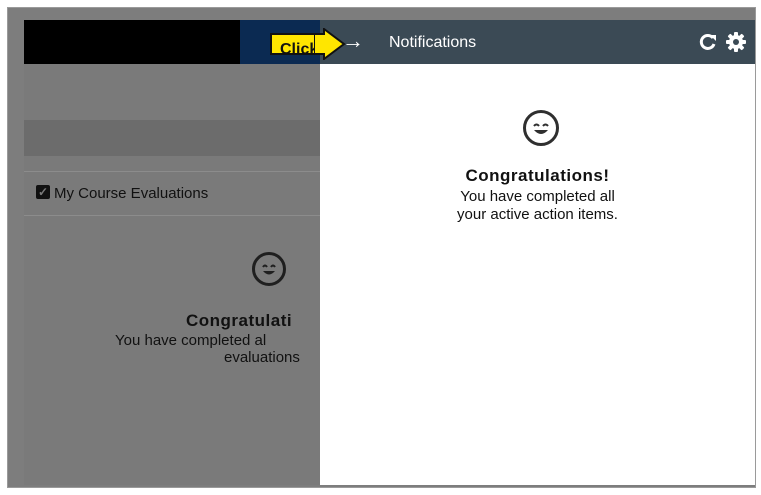  Describe the element at coordinates (191, 340) in the screenshot. I see `background-message-line: You have completed al` at that location.